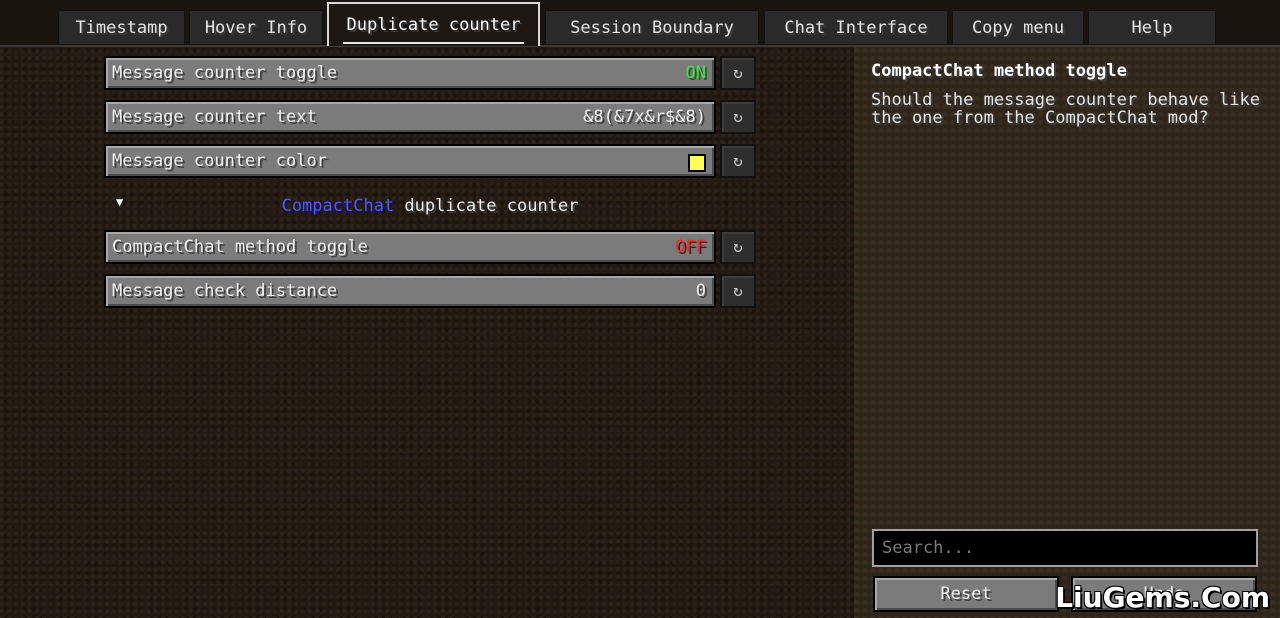  Describe the element at coordinates (1065, 548) in the screenshot. I see `search-input` at that location.